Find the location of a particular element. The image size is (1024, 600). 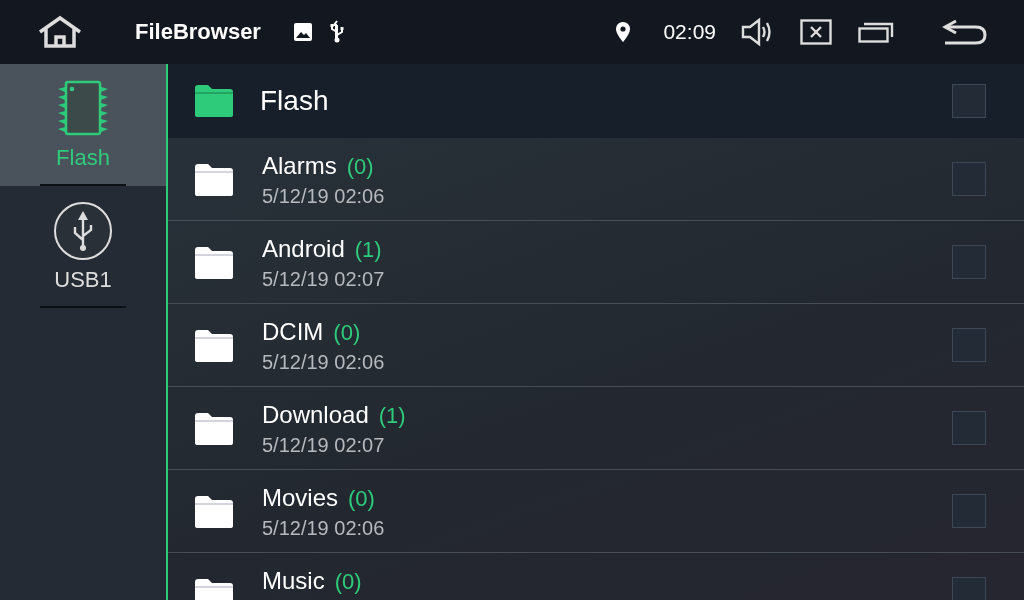

folder-title: Flash is located at coordinates (294, 101).